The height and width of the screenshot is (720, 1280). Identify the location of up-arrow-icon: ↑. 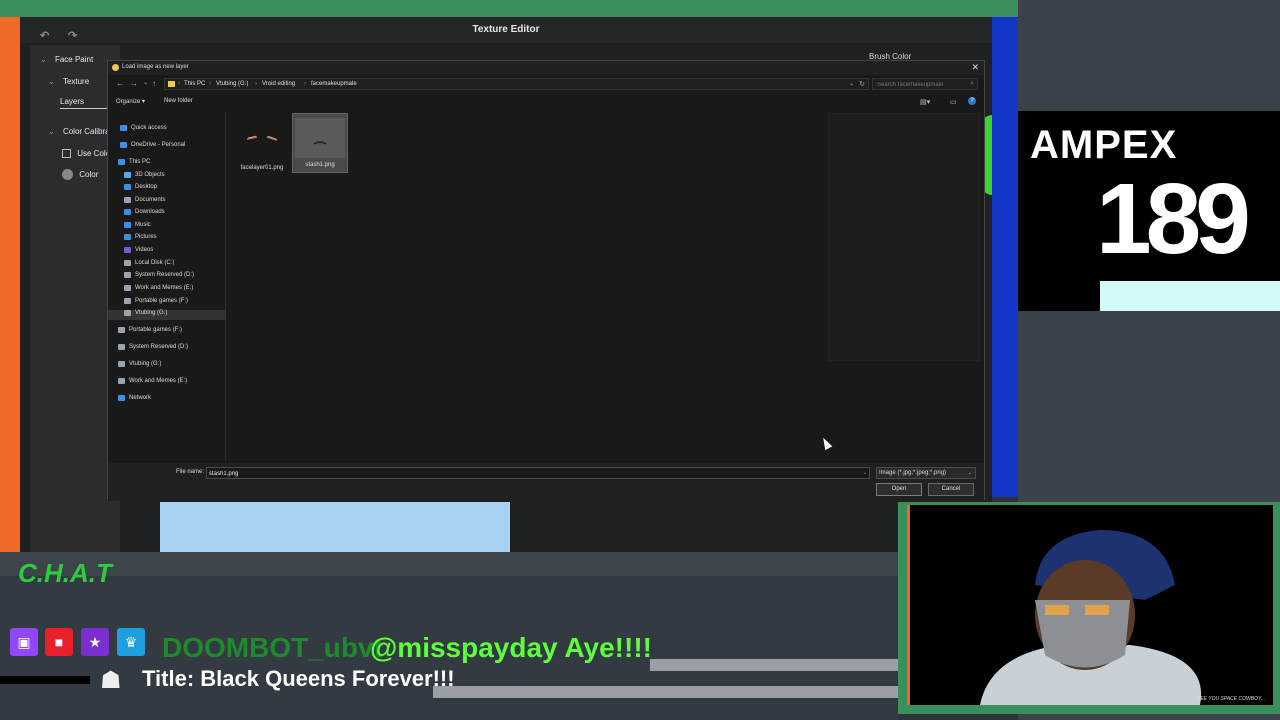
(154, 83).